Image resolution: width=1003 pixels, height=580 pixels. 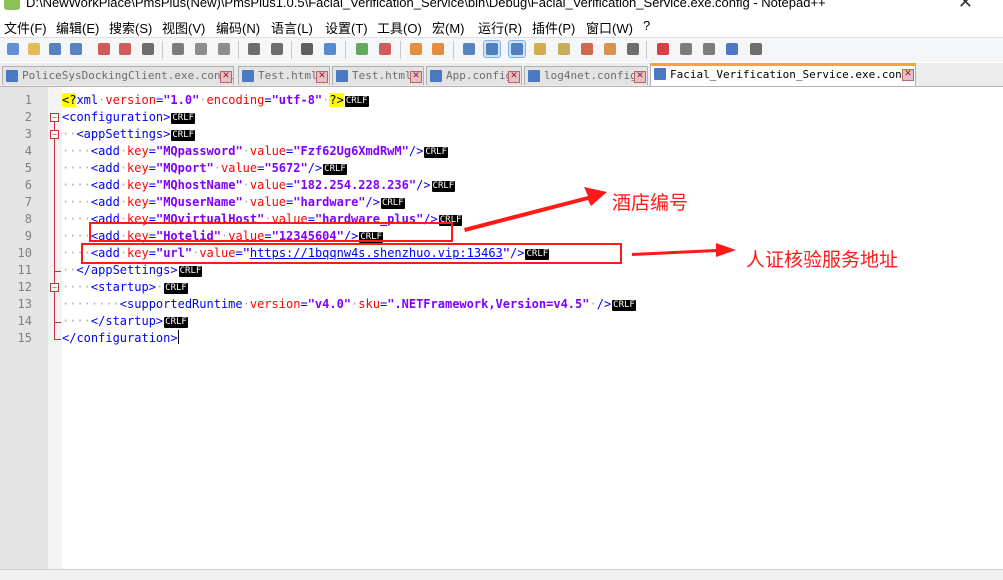 I want to click on menu-item-4: 编码(N), so click(x=238, y=27).